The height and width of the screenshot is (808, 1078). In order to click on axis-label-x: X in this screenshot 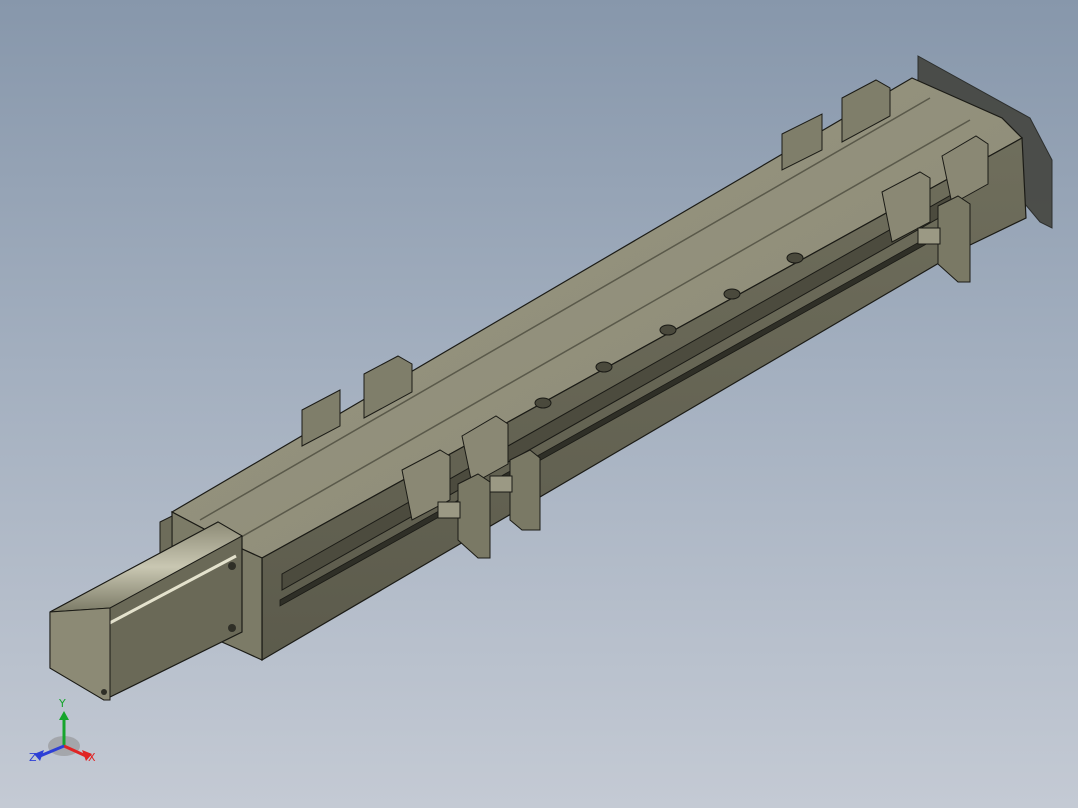, I will do `click(92, 757)`.